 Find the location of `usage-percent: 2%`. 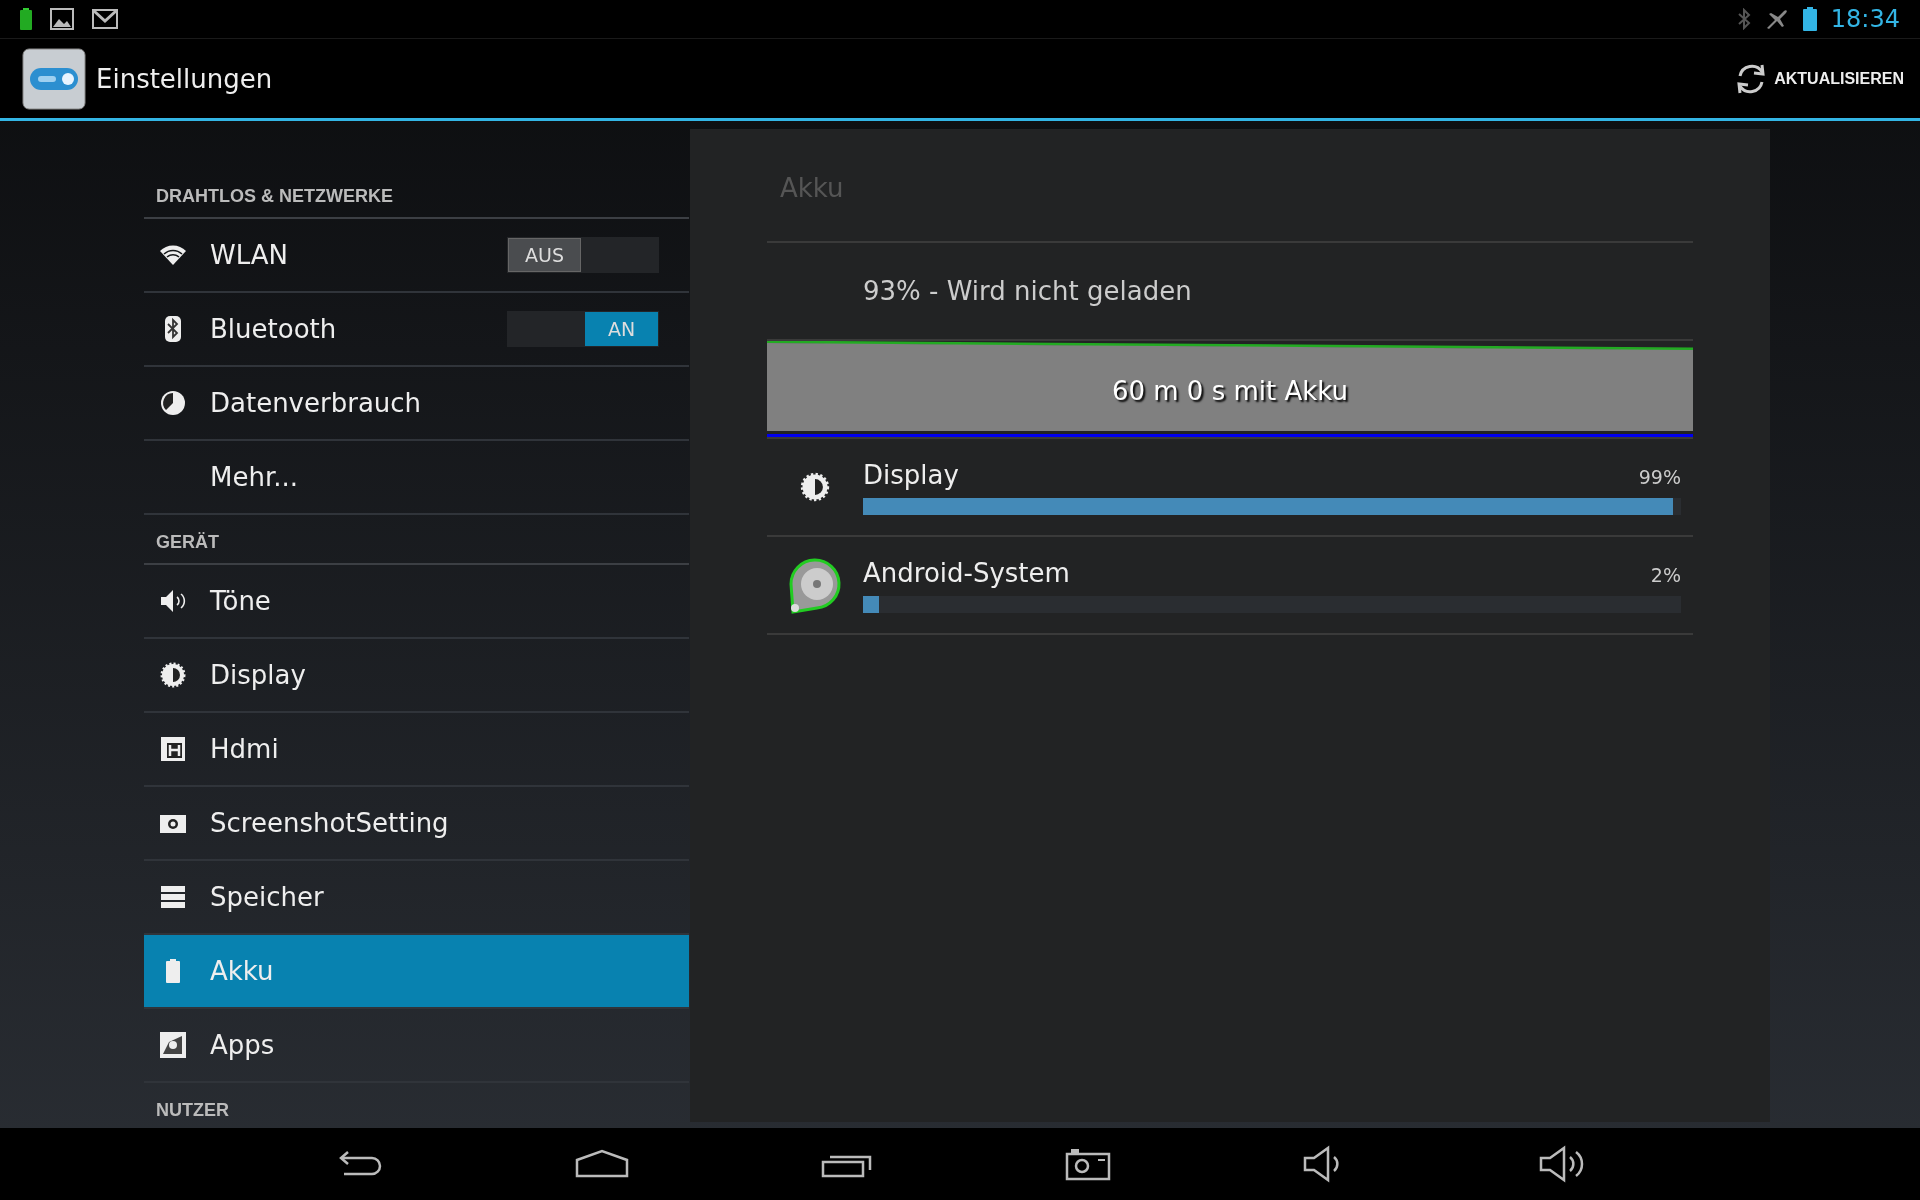

usage-percent: 2% is located at coordinates (1665, 574).